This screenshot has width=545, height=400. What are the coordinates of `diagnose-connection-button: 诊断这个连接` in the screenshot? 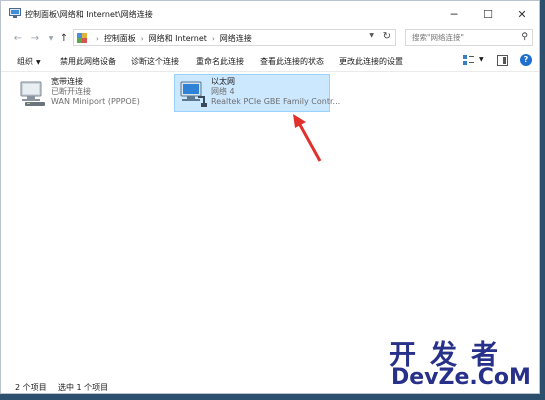 It's located at (155, 61).